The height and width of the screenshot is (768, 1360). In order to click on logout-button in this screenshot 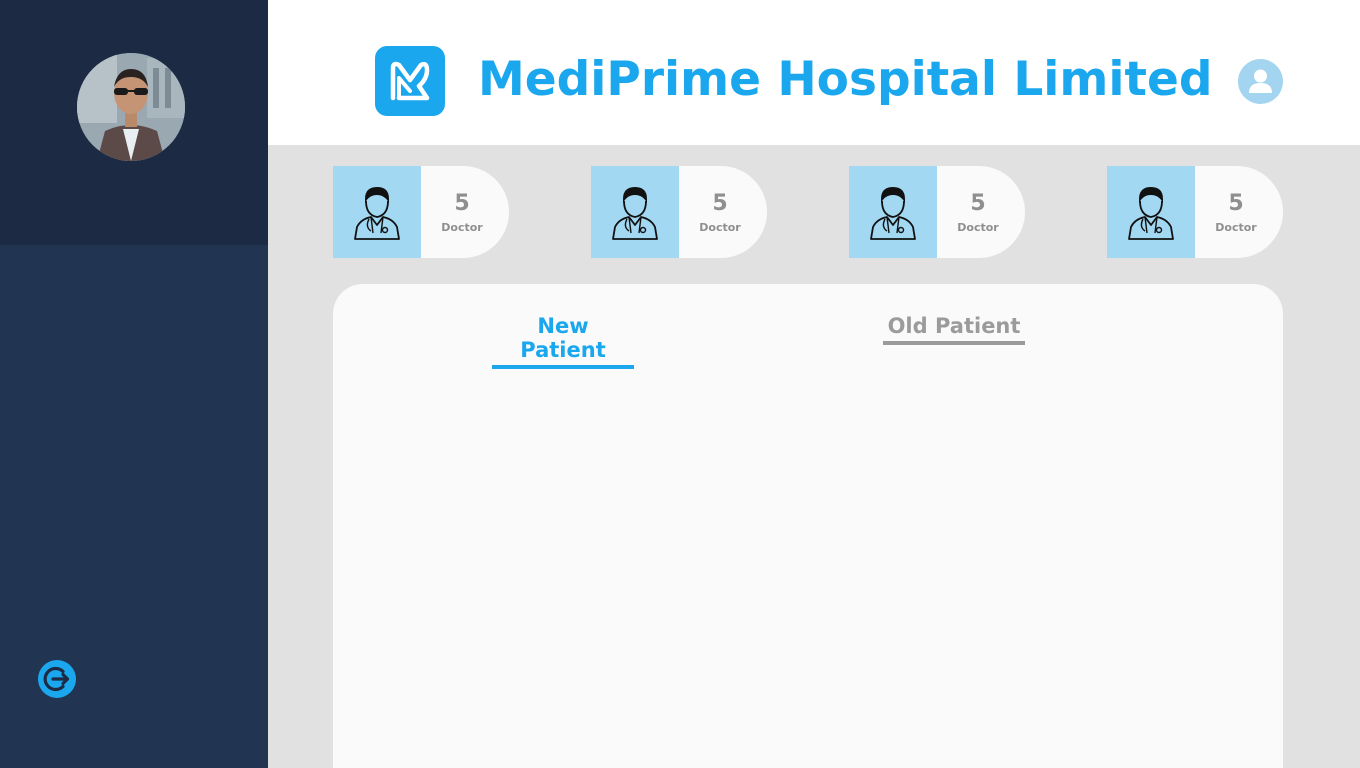, I will do `click(57, 679)`.